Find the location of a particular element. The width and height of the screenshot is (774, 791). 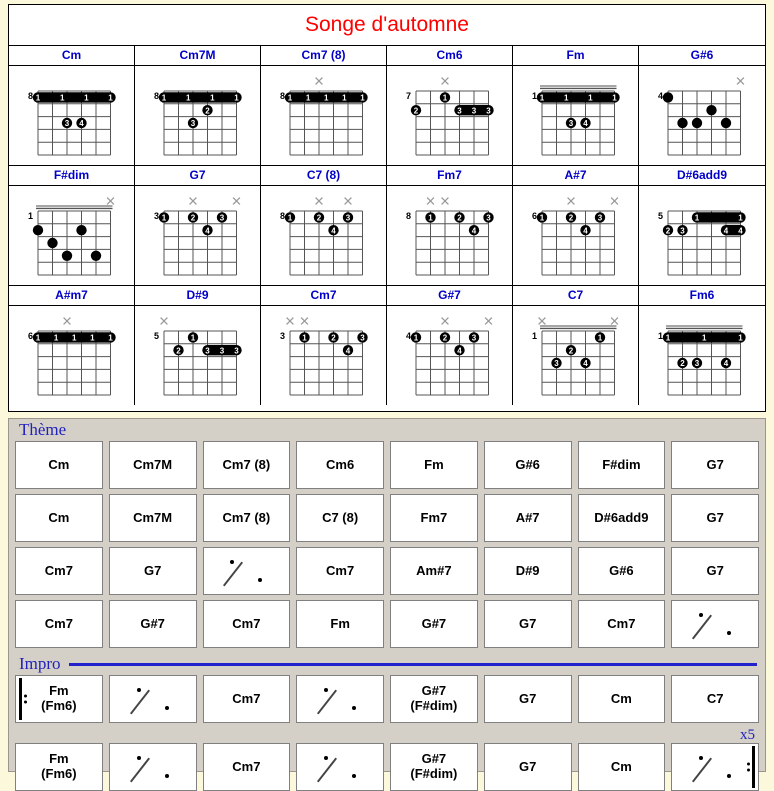

svg-text: 2 is located at coordinates (415, 110).